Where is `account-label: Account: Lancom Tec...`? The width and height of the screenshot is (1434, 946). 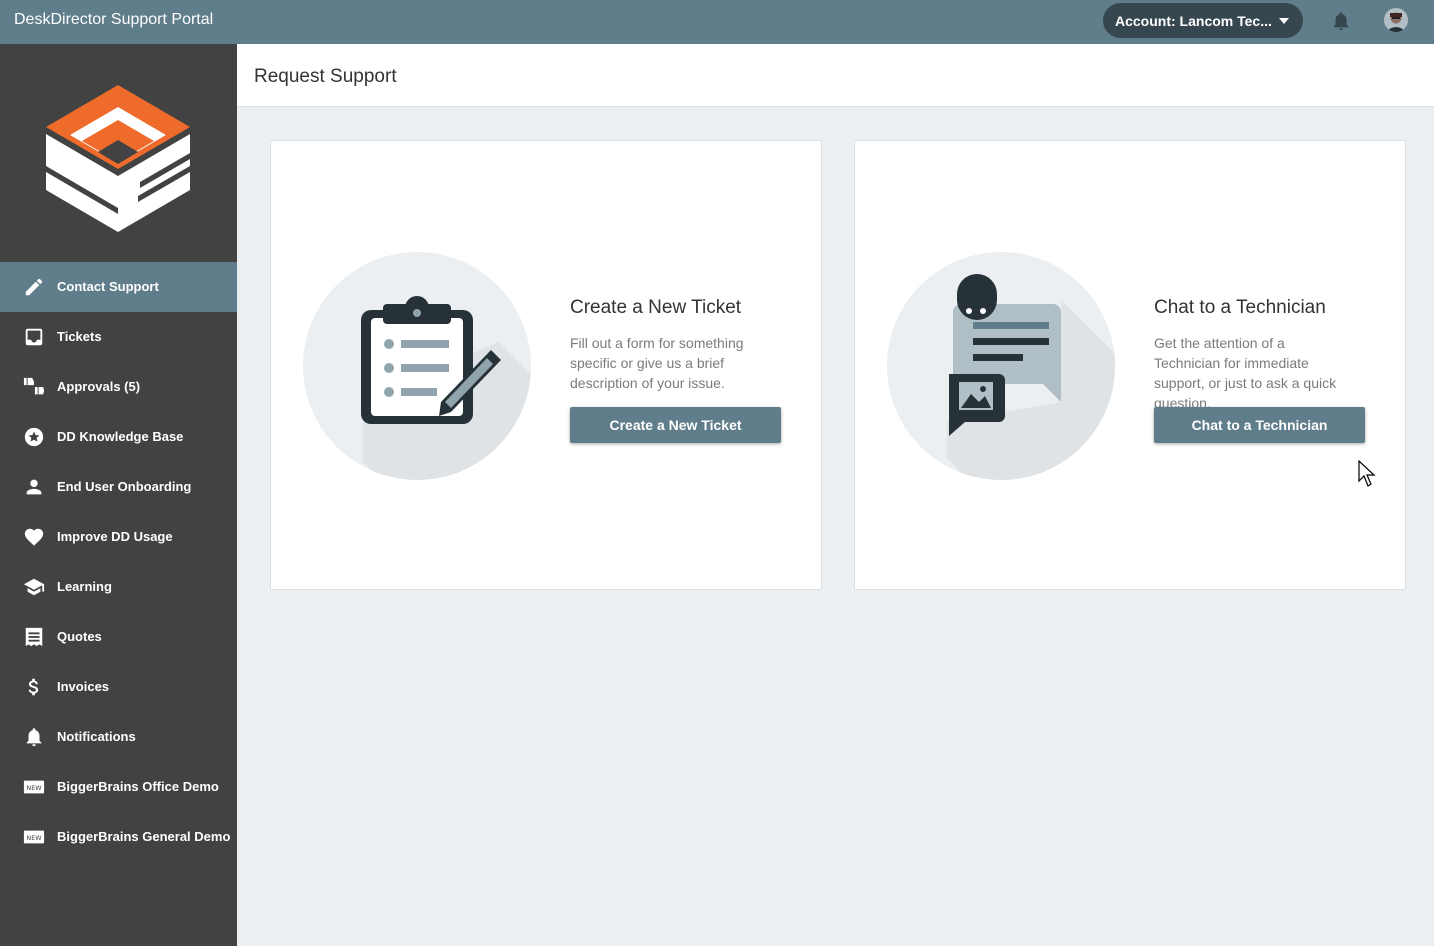 account-label: Account: Lancom Tec... is located at coordinates (1193, 20).